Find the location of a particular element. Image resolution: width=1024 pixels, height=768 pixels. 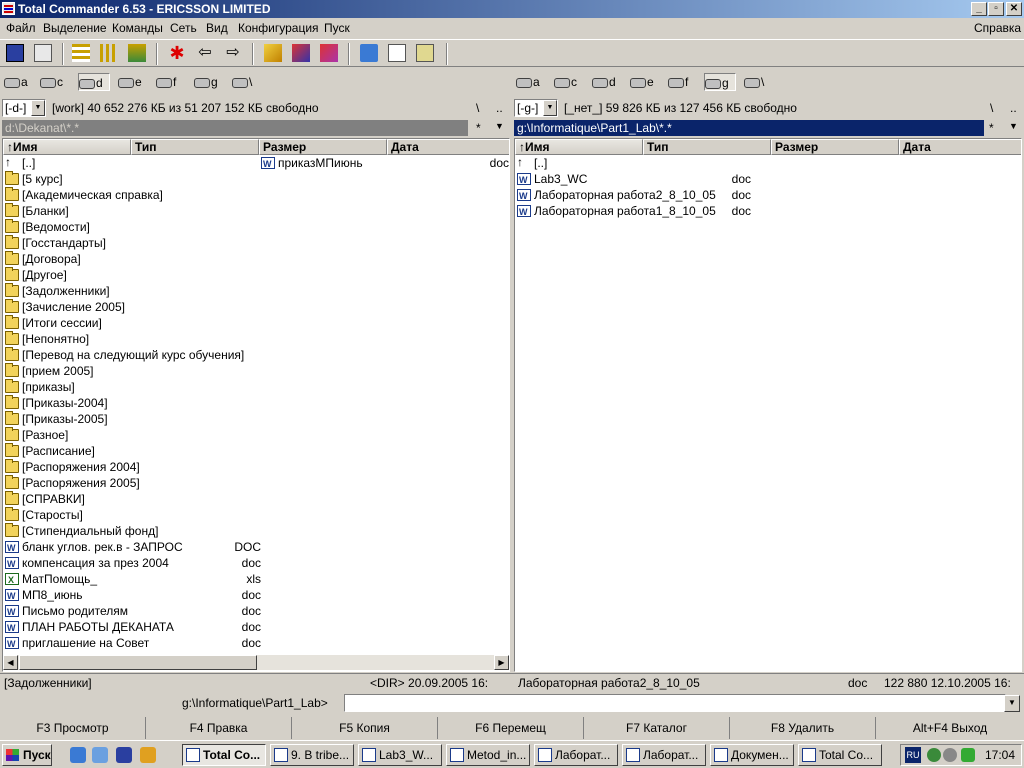

file-row: Lab3_WC doc is located at coordinates (633, 179).